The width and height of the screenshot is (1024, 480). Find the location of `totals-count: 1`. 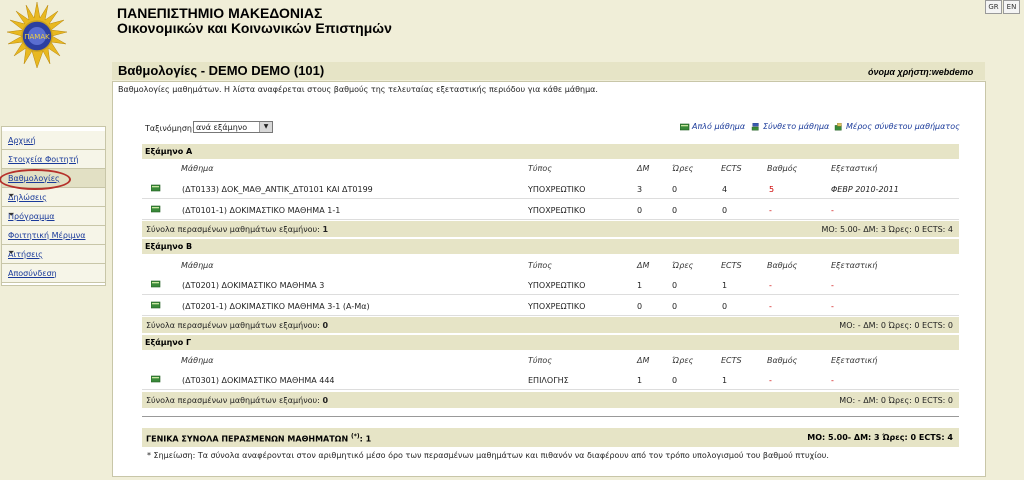

totals-count: 1 is located at coordinates (325, 229).